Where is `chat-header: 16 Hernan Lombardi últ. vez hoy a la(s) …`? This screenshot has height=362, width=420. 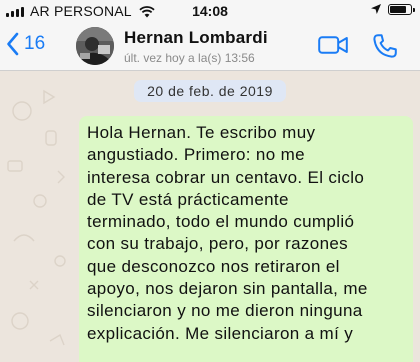
chat-header: 16 Hernan Lombardi últ. vez hoy a la(s) … is located at coordinates (210, 46).